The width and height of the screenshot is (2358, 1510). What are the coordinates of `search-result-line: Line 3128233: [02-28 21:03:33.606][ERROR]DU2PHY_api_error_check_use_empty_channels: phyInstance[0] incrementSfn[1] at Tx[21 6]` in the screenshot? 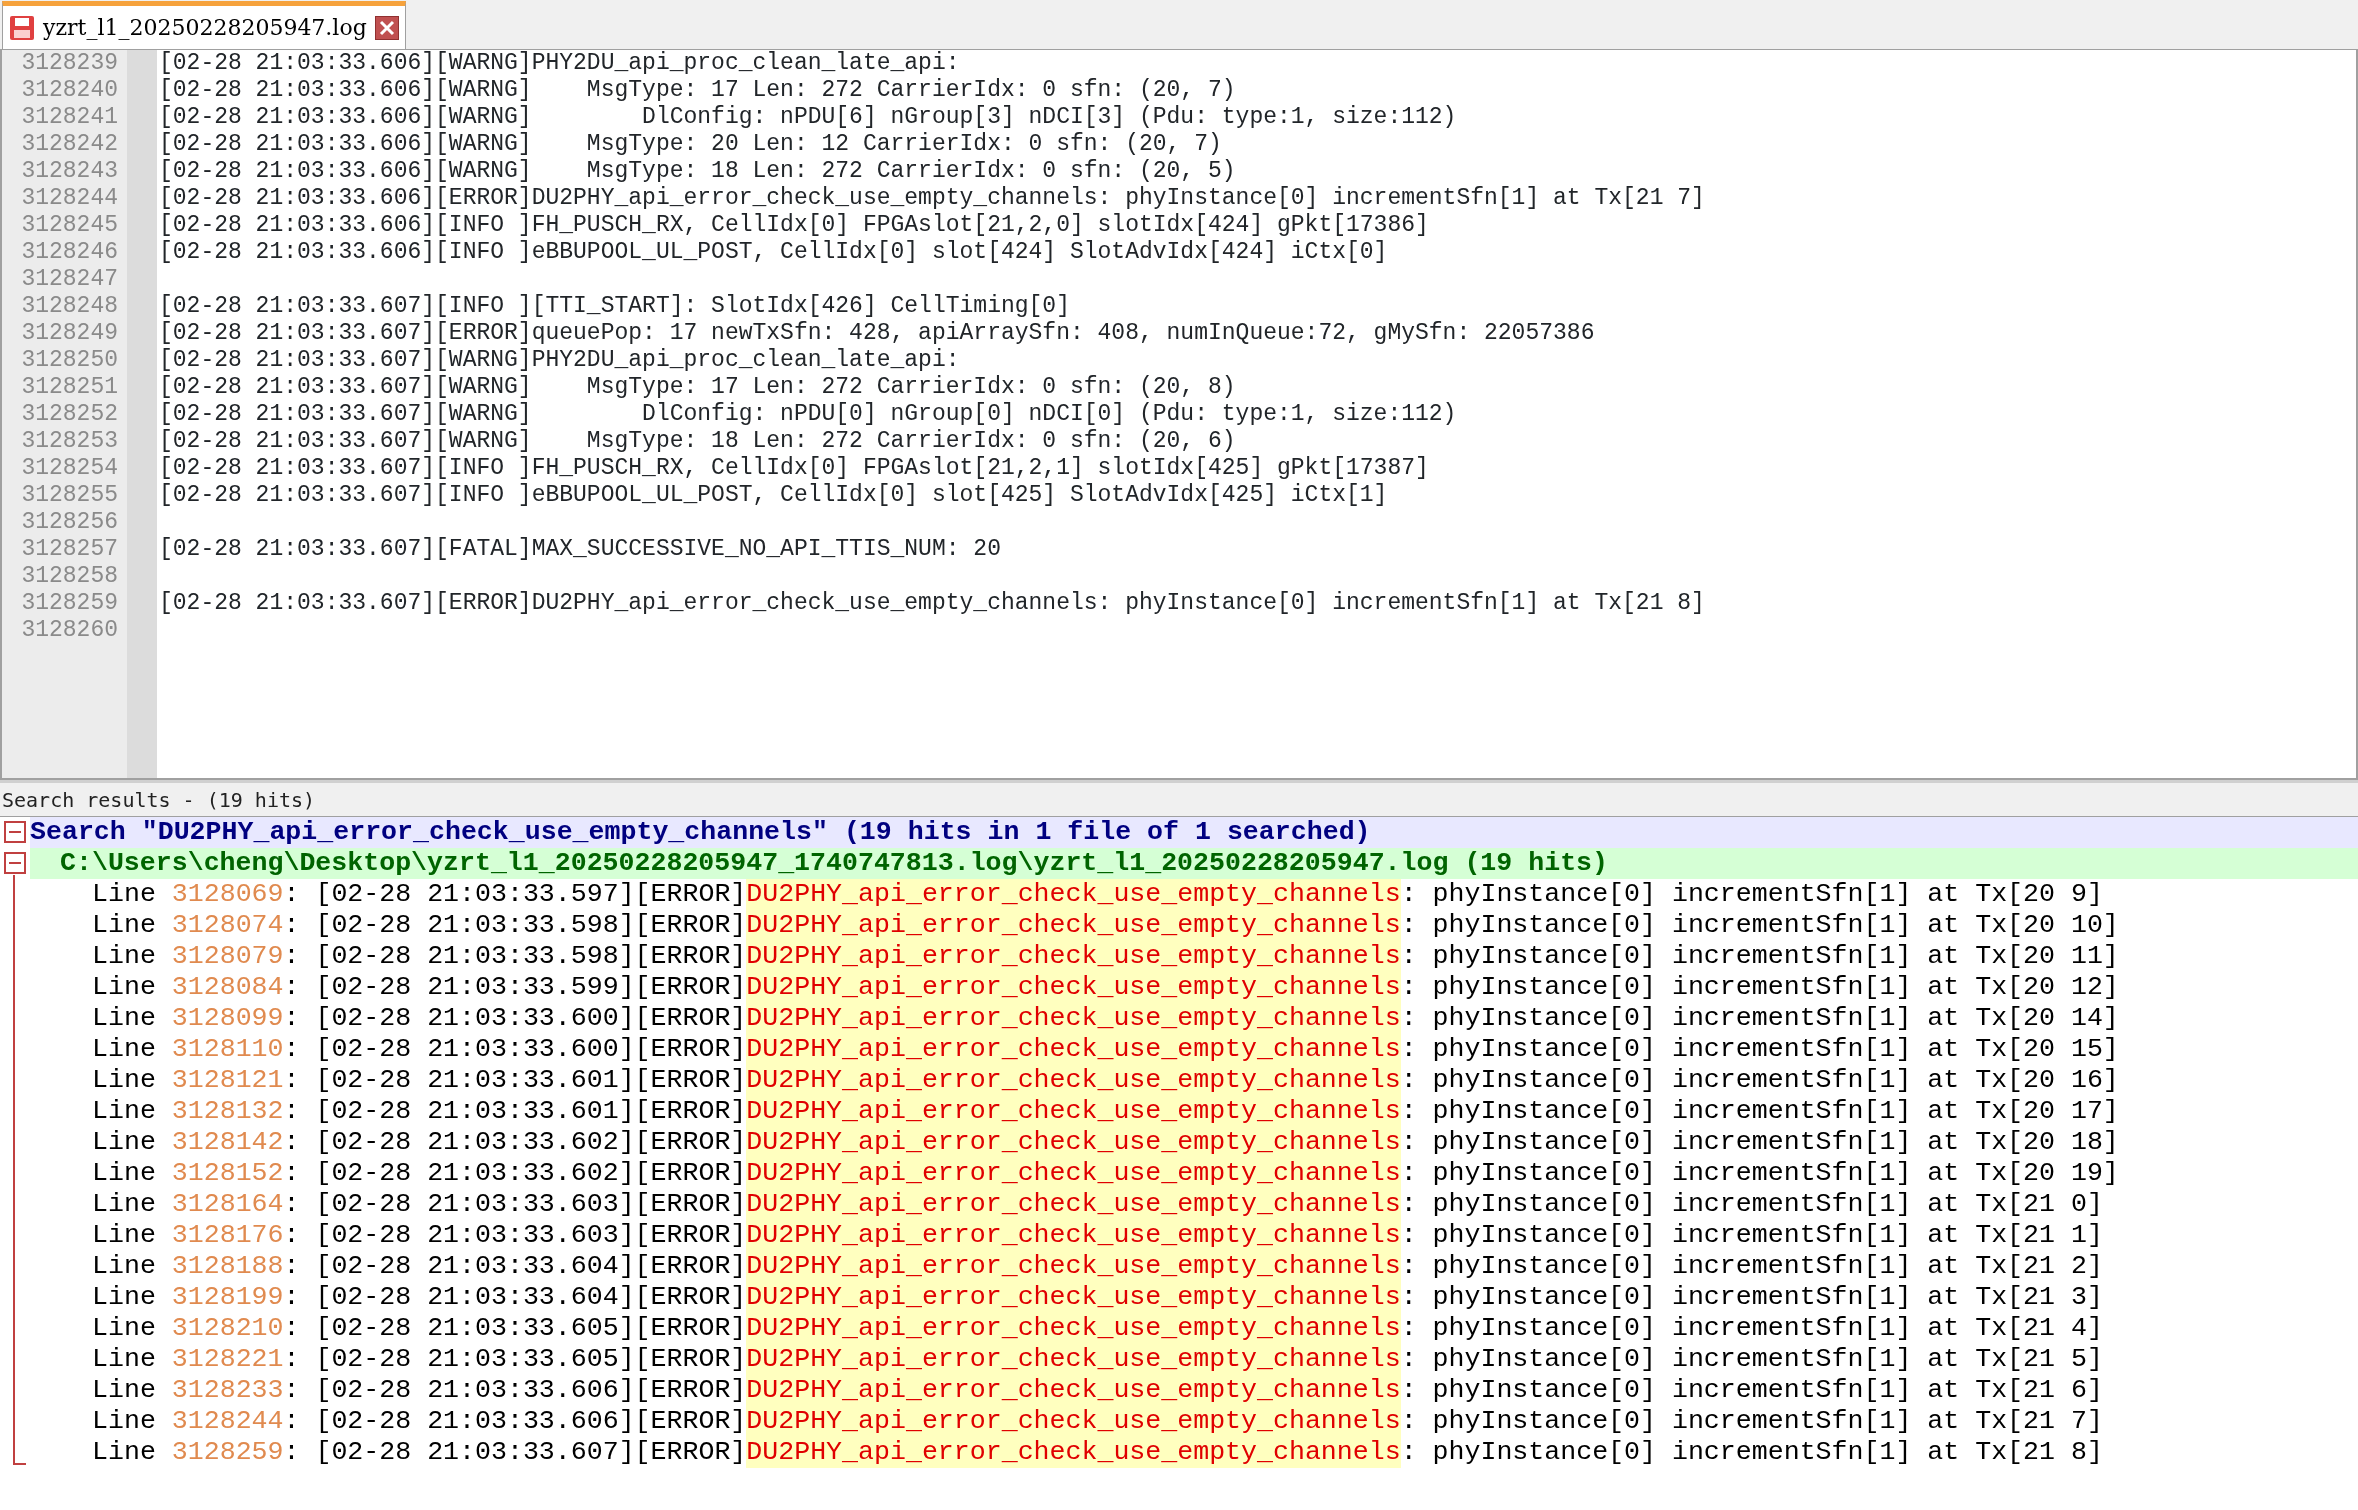 It's located at (1194, 1390).